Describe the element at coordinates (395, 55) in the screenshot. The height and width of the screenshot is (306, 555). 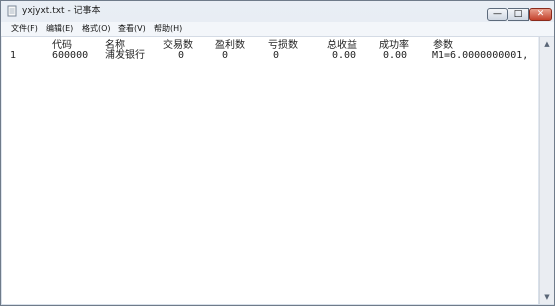
I see `cell-success-rate: 0.00` at that location.